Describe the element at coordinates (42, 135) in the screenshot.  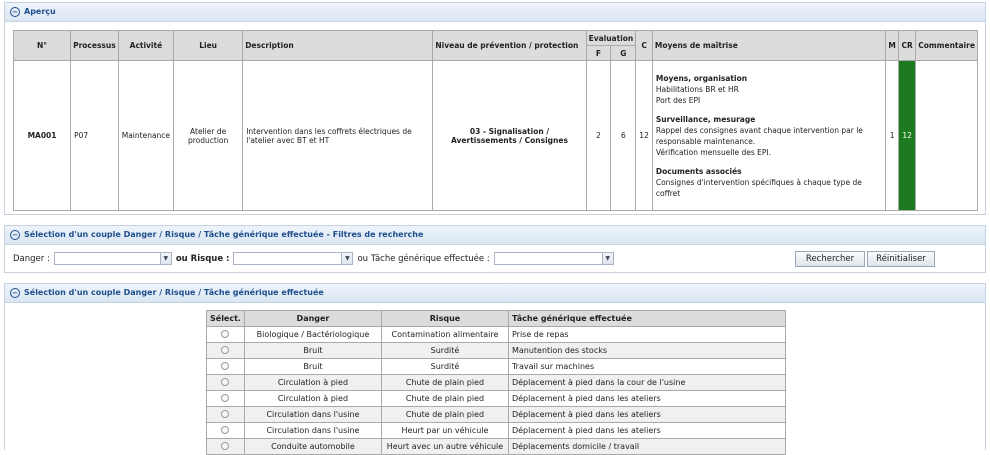
I see `cell-num: MA001` at that location.